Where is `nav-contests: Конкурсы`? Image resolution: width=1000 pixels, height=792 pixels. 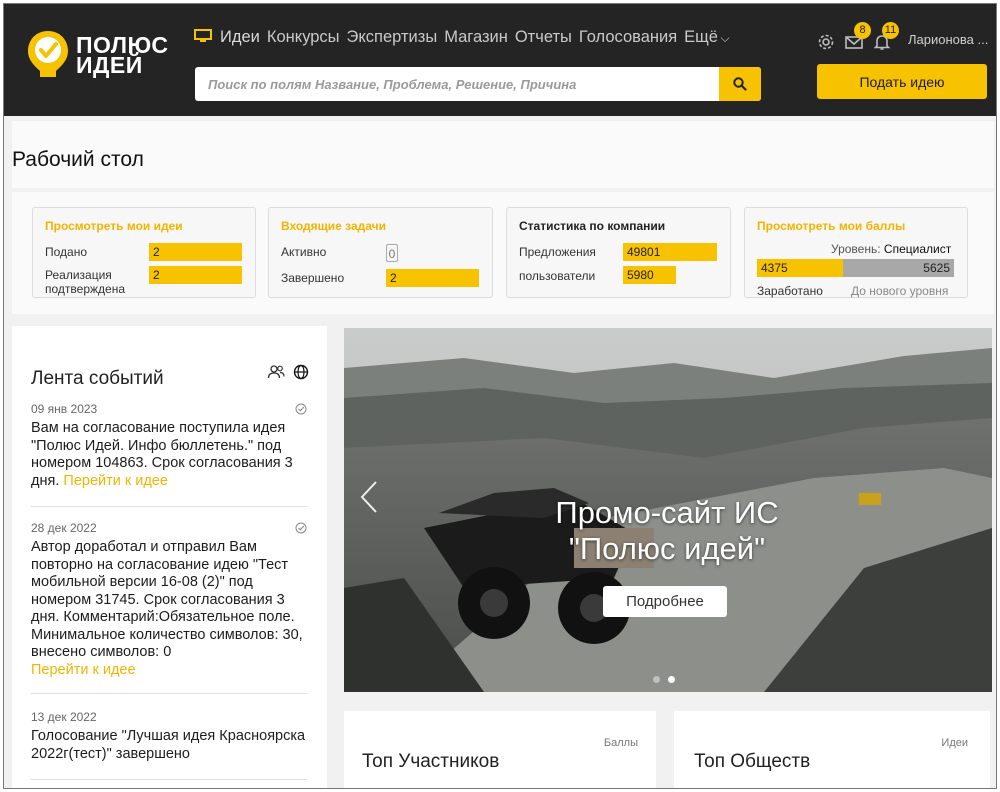 nav-contests: Конкурсы is located at coordinates (303, 37).